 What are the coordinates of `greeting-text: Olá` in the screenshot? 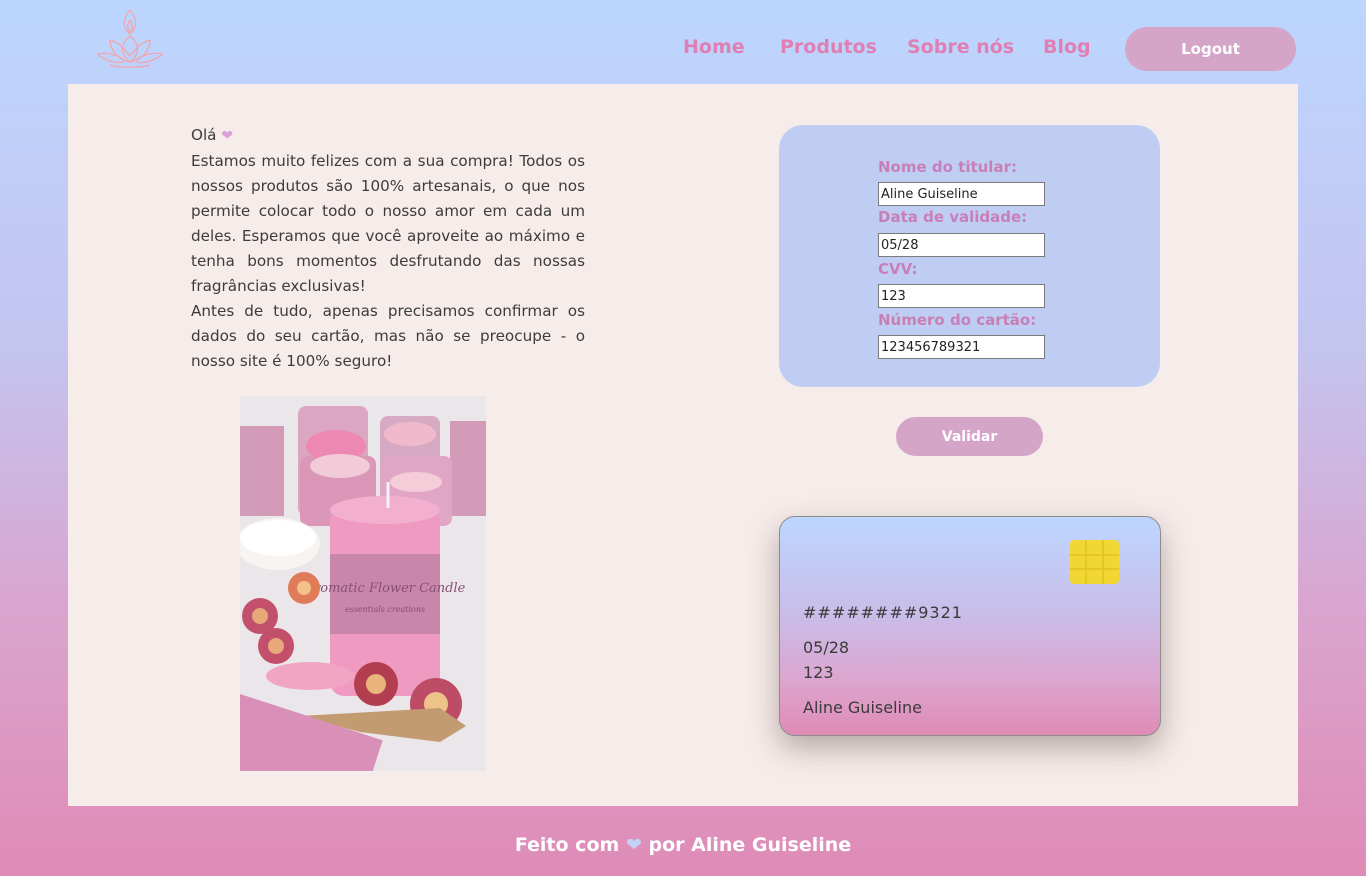 It's located at (204, 135).